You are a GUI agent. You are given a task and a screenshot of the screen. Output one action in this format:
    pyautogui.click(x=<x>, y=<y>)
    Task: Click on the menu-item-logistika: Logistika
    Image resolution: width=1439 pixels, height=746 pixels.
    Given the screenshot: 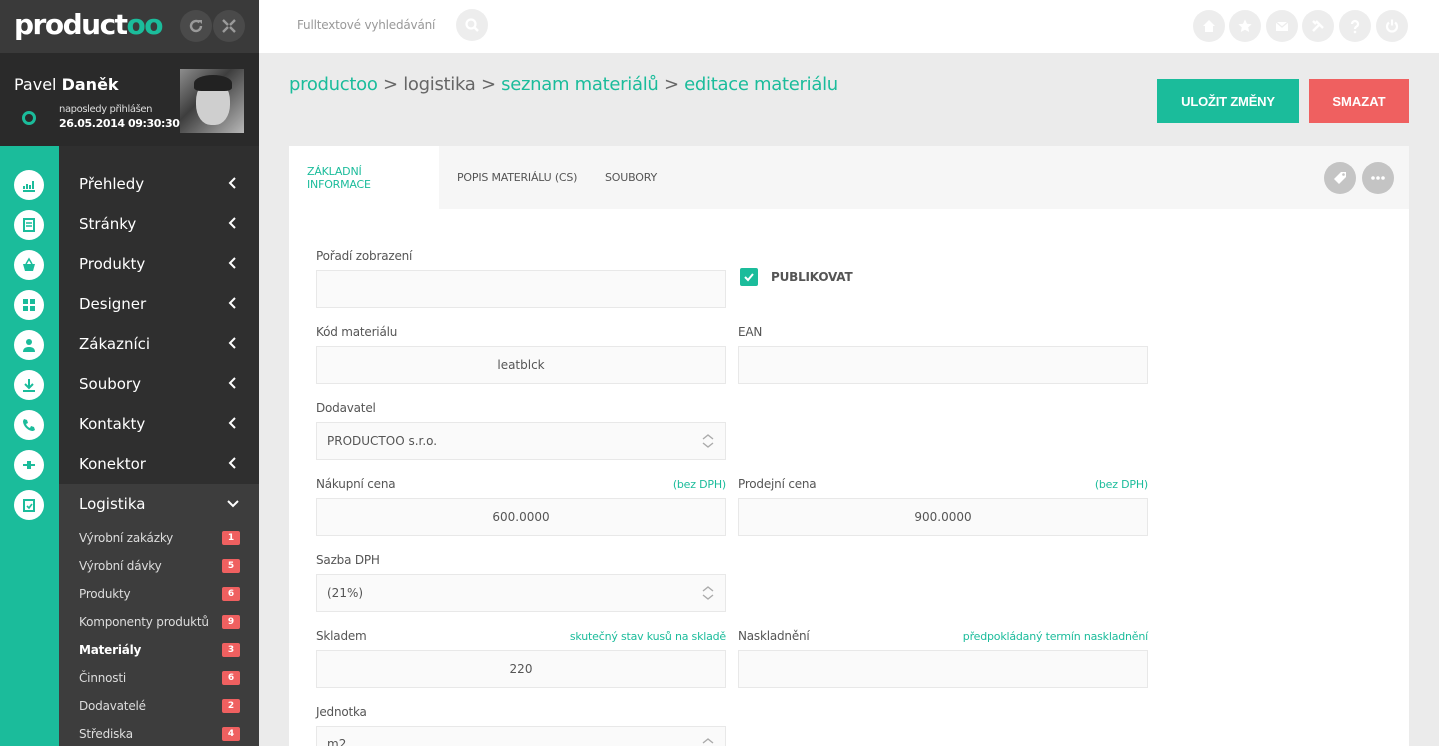 What is the action you would take?
    pyautogui.click(x=159, y=504)
    